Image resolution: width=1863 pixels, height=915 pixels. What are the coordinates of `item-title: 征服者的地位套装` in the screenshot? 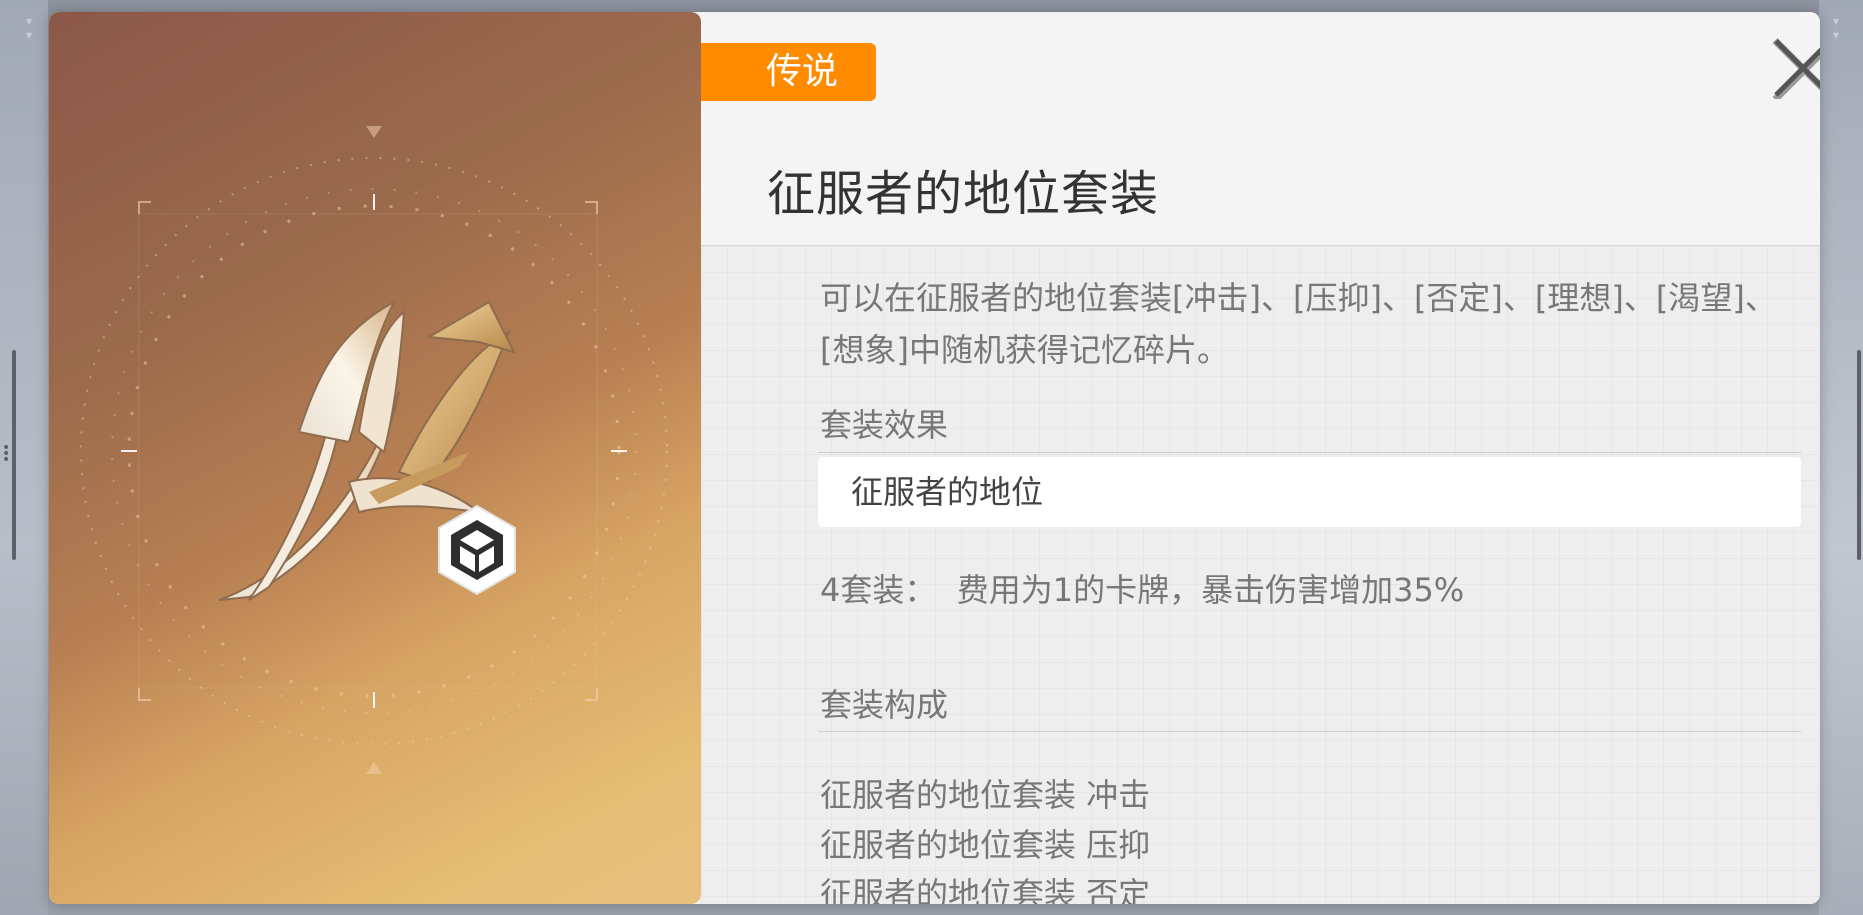 It's located at (963, 194).